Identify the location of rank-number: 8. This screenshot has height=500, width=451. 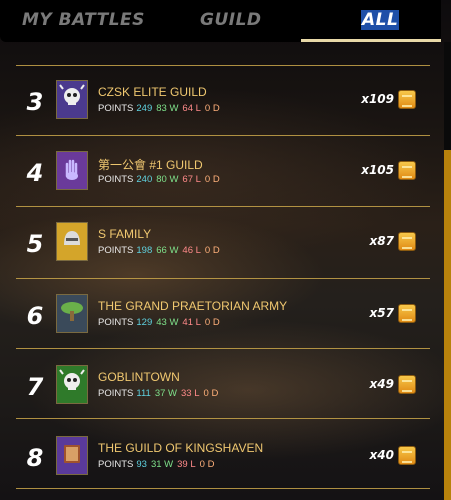
(35, 458).